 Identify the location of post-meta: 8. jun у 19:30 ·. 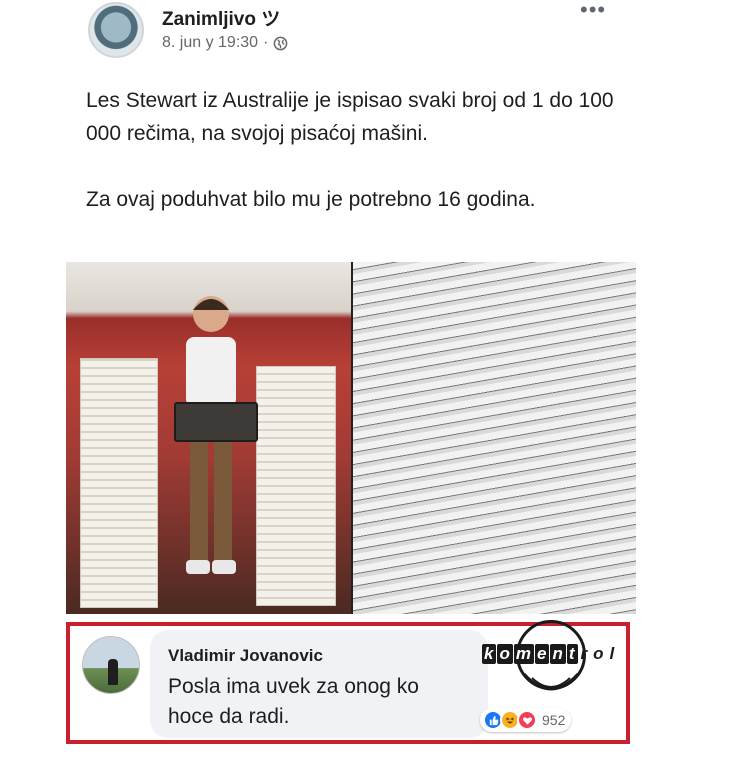
(225, 43).